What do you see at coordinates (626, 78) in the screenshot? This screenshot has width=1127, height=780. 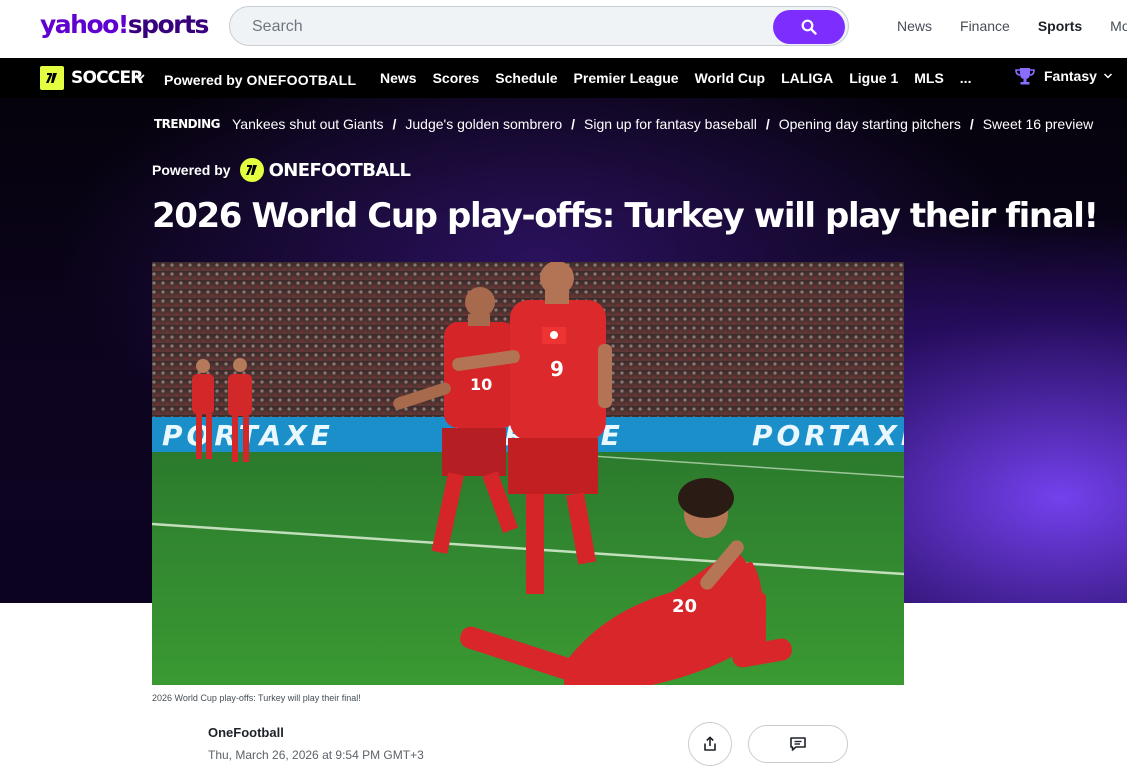 I see `menu-premier-league: Premier League` at bounding box center [626, 78].